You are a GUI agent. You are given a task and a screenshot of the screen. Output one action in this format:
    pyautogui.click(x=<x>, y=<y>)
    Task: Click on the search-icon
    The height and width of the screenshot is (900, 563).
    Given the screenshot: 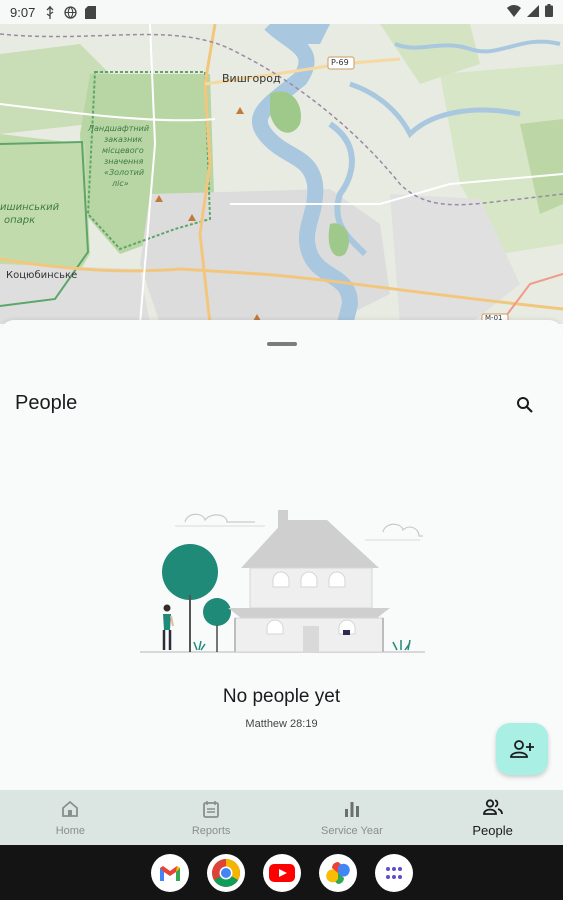 What is the action you would take?
    pyautogui.click(x=525, y=405)
    